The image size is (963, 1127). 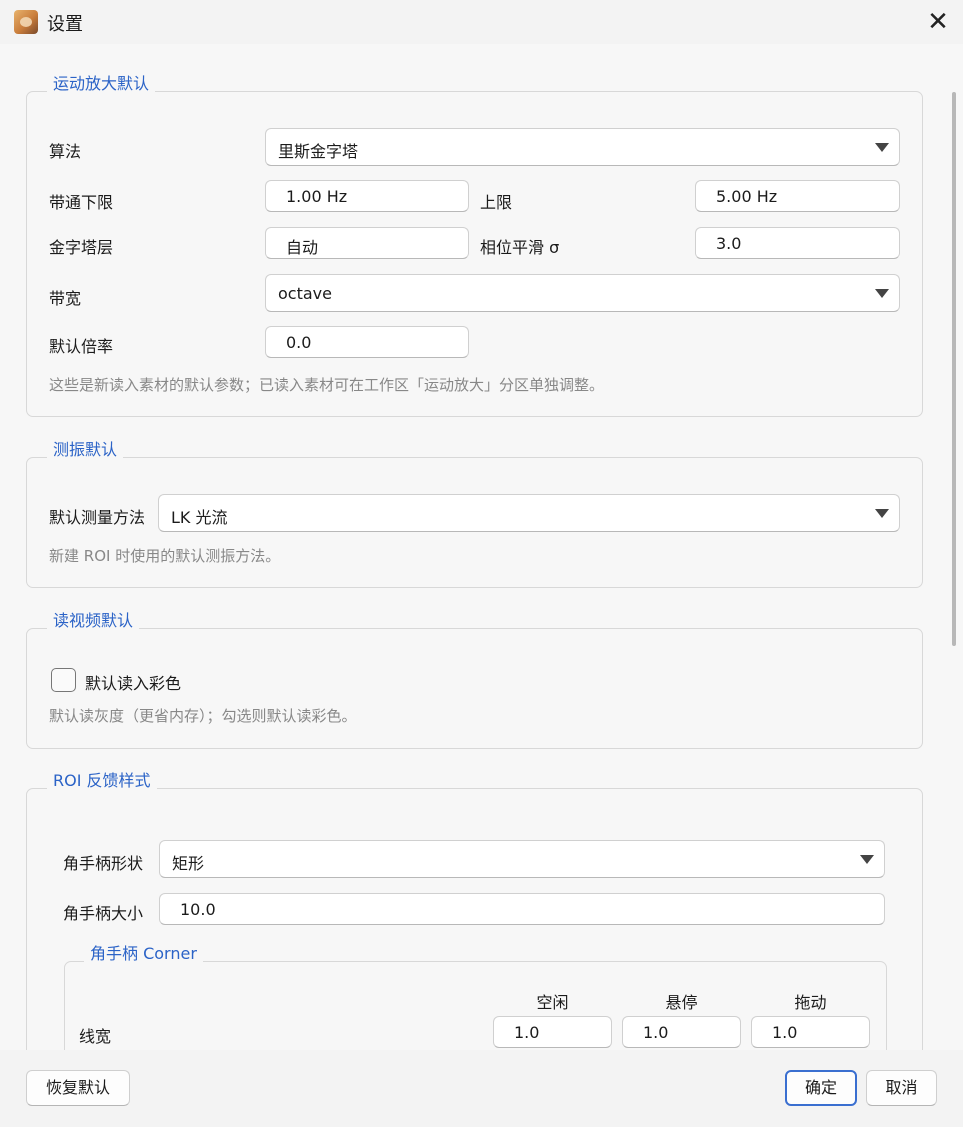 I want to click on close-icon: ✕, so click(x=938, y=22).